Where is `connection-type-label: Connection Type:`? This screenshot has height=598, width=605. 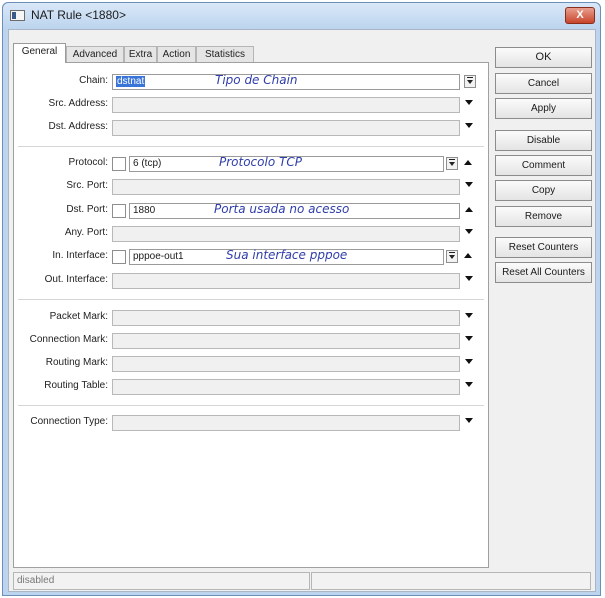
connection-type-label: Connection Type: is located at coordinates (69, 421).